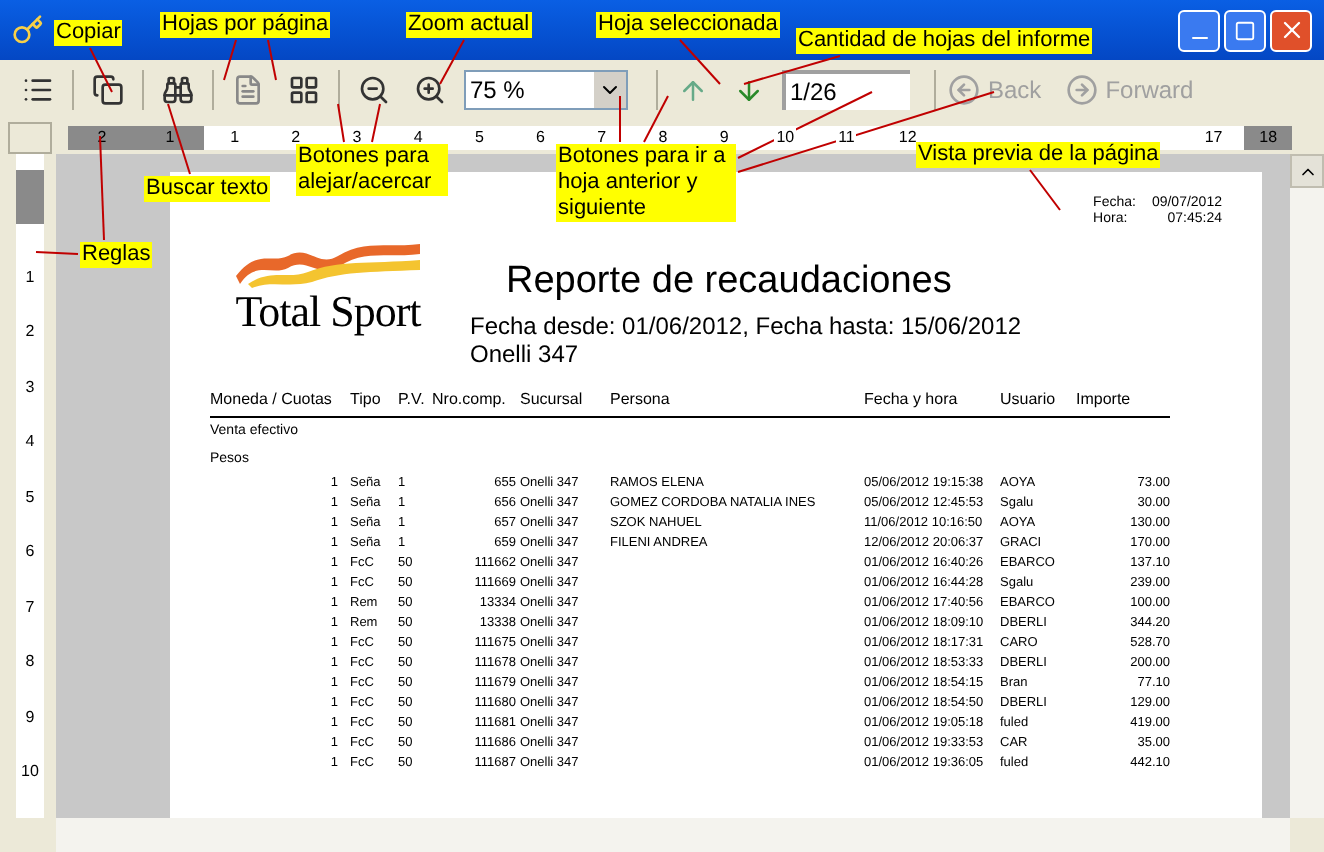  I want to click on ruler-number: 9, so click(30, 718).